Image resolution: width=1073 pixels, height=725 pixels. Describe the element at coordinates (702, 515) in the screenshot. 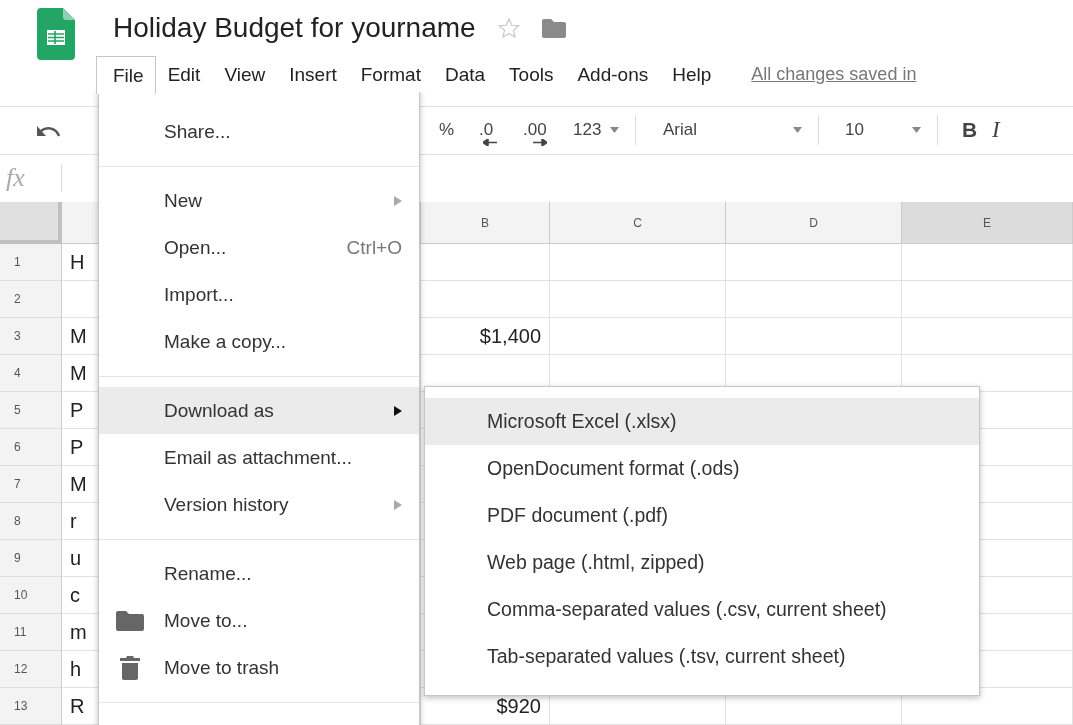

I see `menu-option: PDF document (.pdf)` at that location.